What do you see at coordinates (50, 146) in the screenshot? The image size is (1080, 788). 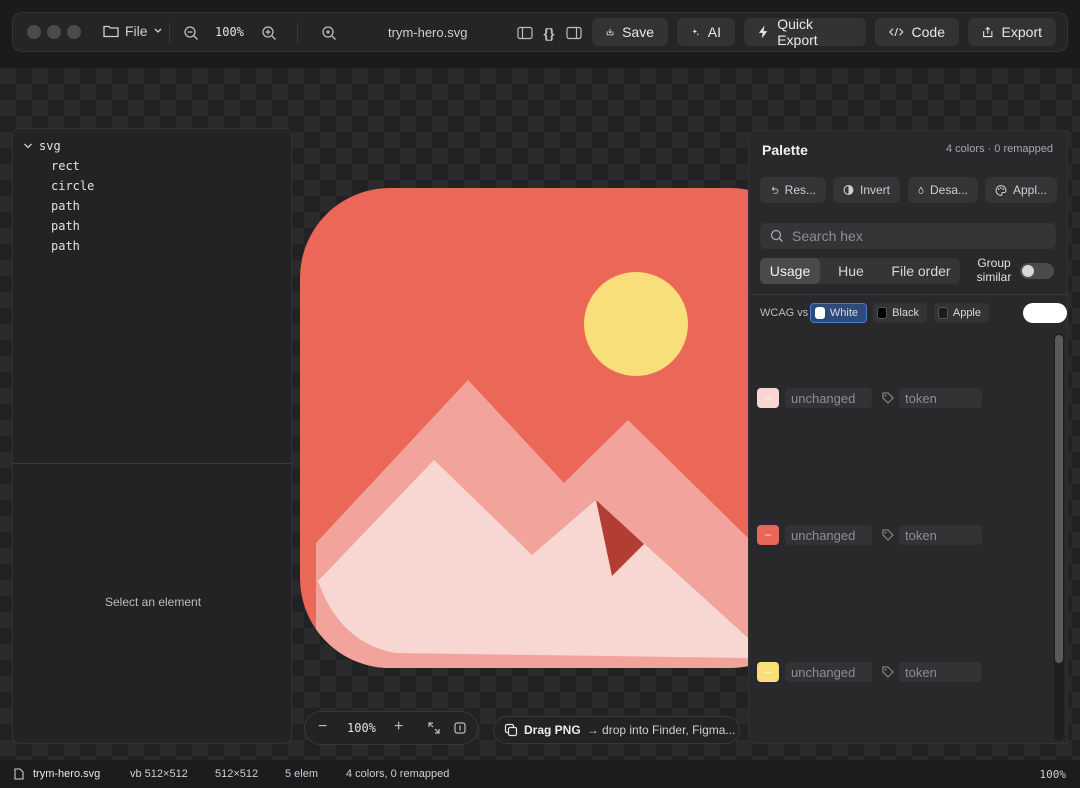 I see `tree-node-label: svg` at bounding box center [50, 146].